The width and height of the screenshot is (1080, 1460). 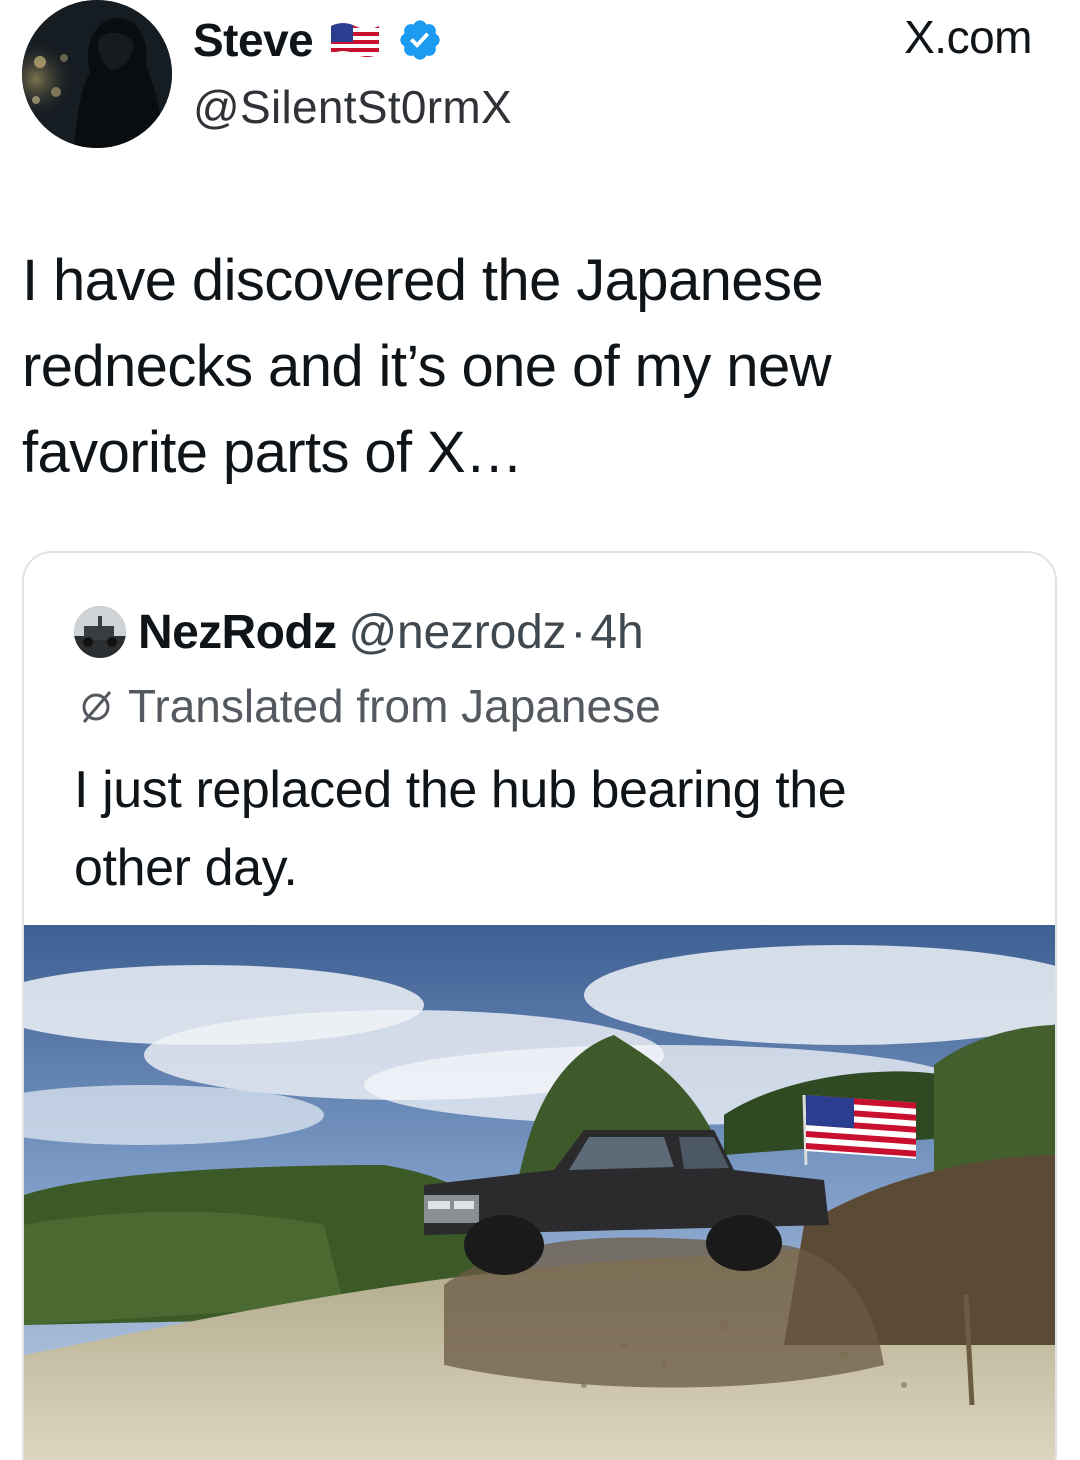 I want to click on translated-label: Translated from Japanese, so click(x=394, y=706).